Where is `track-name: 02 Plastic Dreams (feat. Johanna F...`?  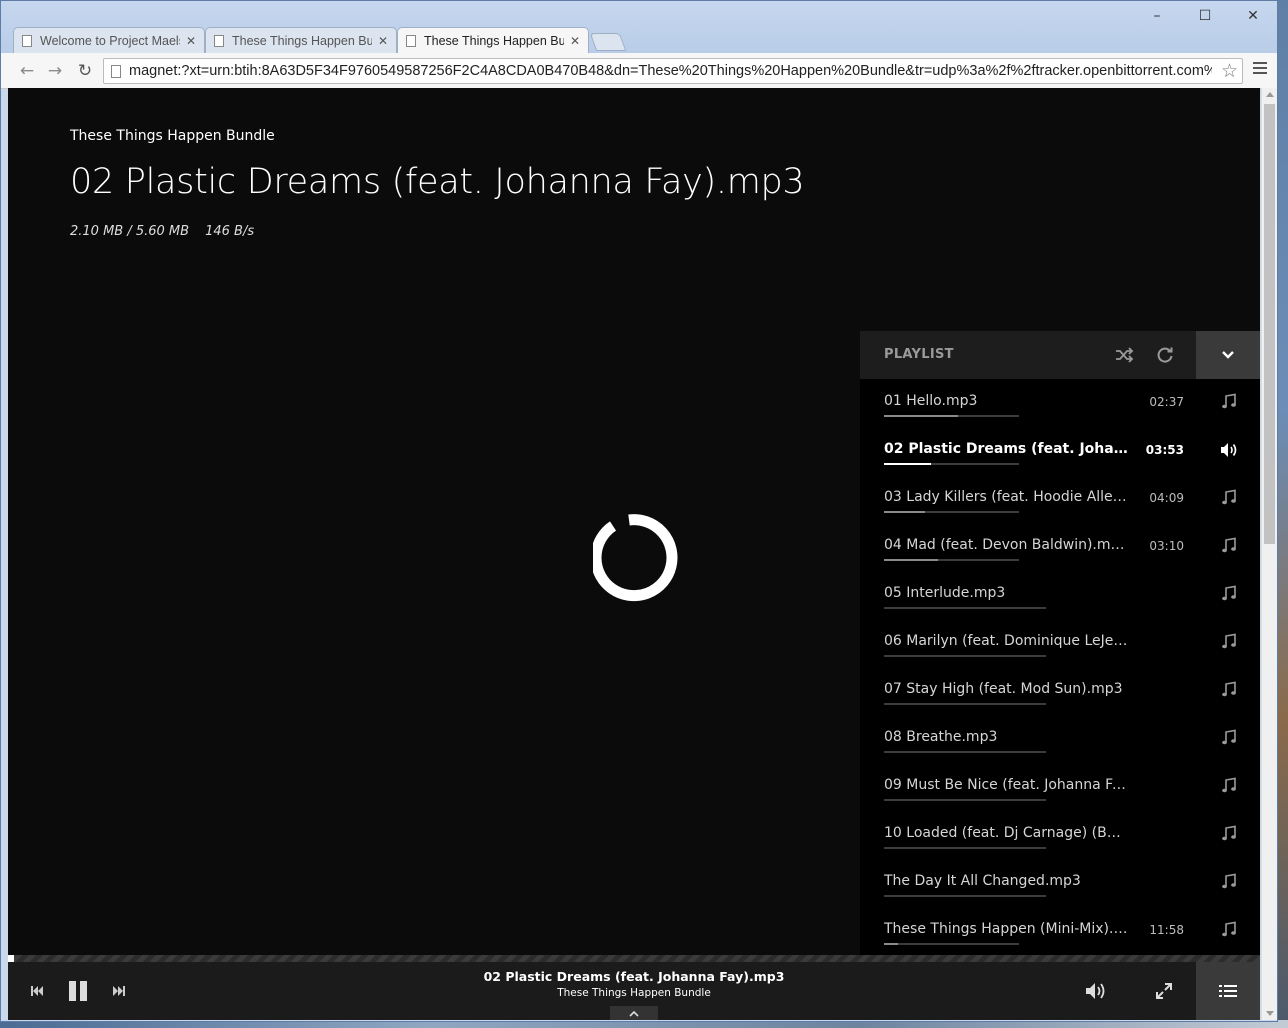
track-name: 02 Plastic Dreams (feat. Johanna F... is located at coordinates (1006, 449).